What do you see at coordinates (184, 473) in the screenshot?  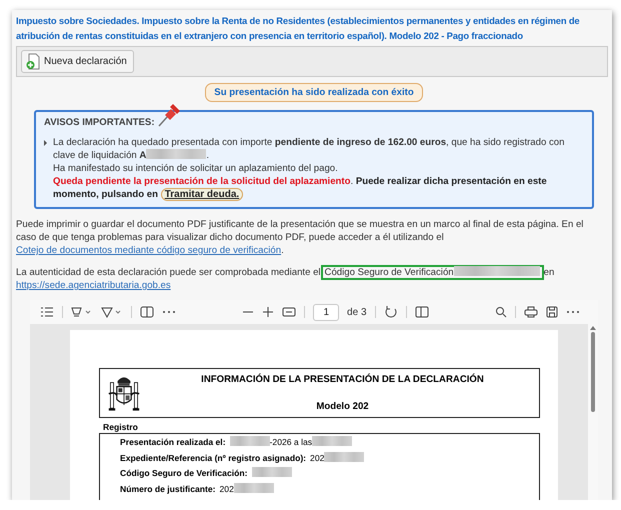 I see `field-label: Código Seguro de Verificación:` at bounding box center [184, 473].